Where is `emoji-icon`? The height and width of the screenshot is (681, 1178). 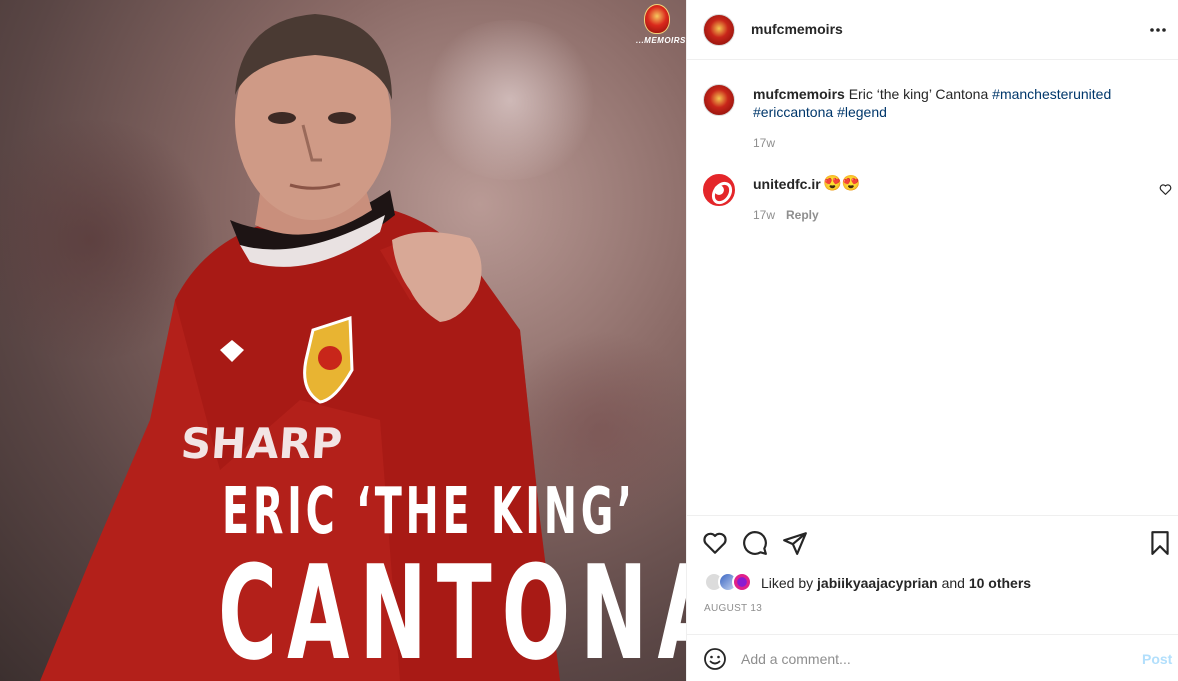 emoji-icon is located at coordinates (715, 659).